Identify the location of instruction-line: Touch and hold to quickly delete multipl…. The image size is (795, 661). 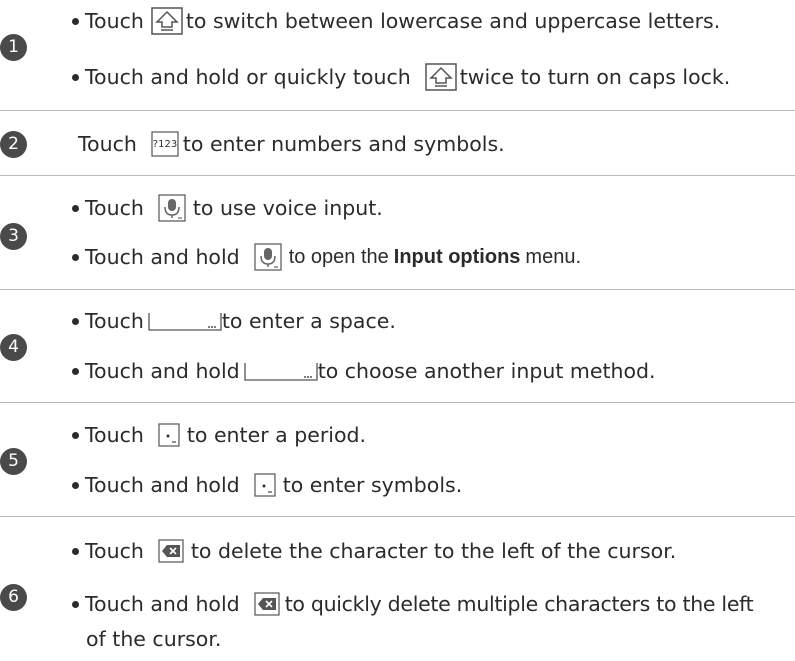
(413, 604).